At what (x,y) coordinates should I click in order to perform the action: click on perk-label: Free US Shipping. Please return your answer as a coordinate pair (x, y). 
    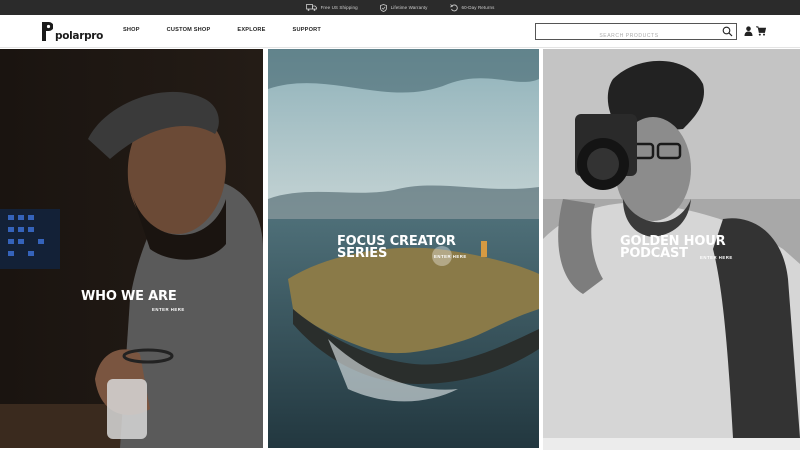
    Looking at the image, I should click on (339, 7).